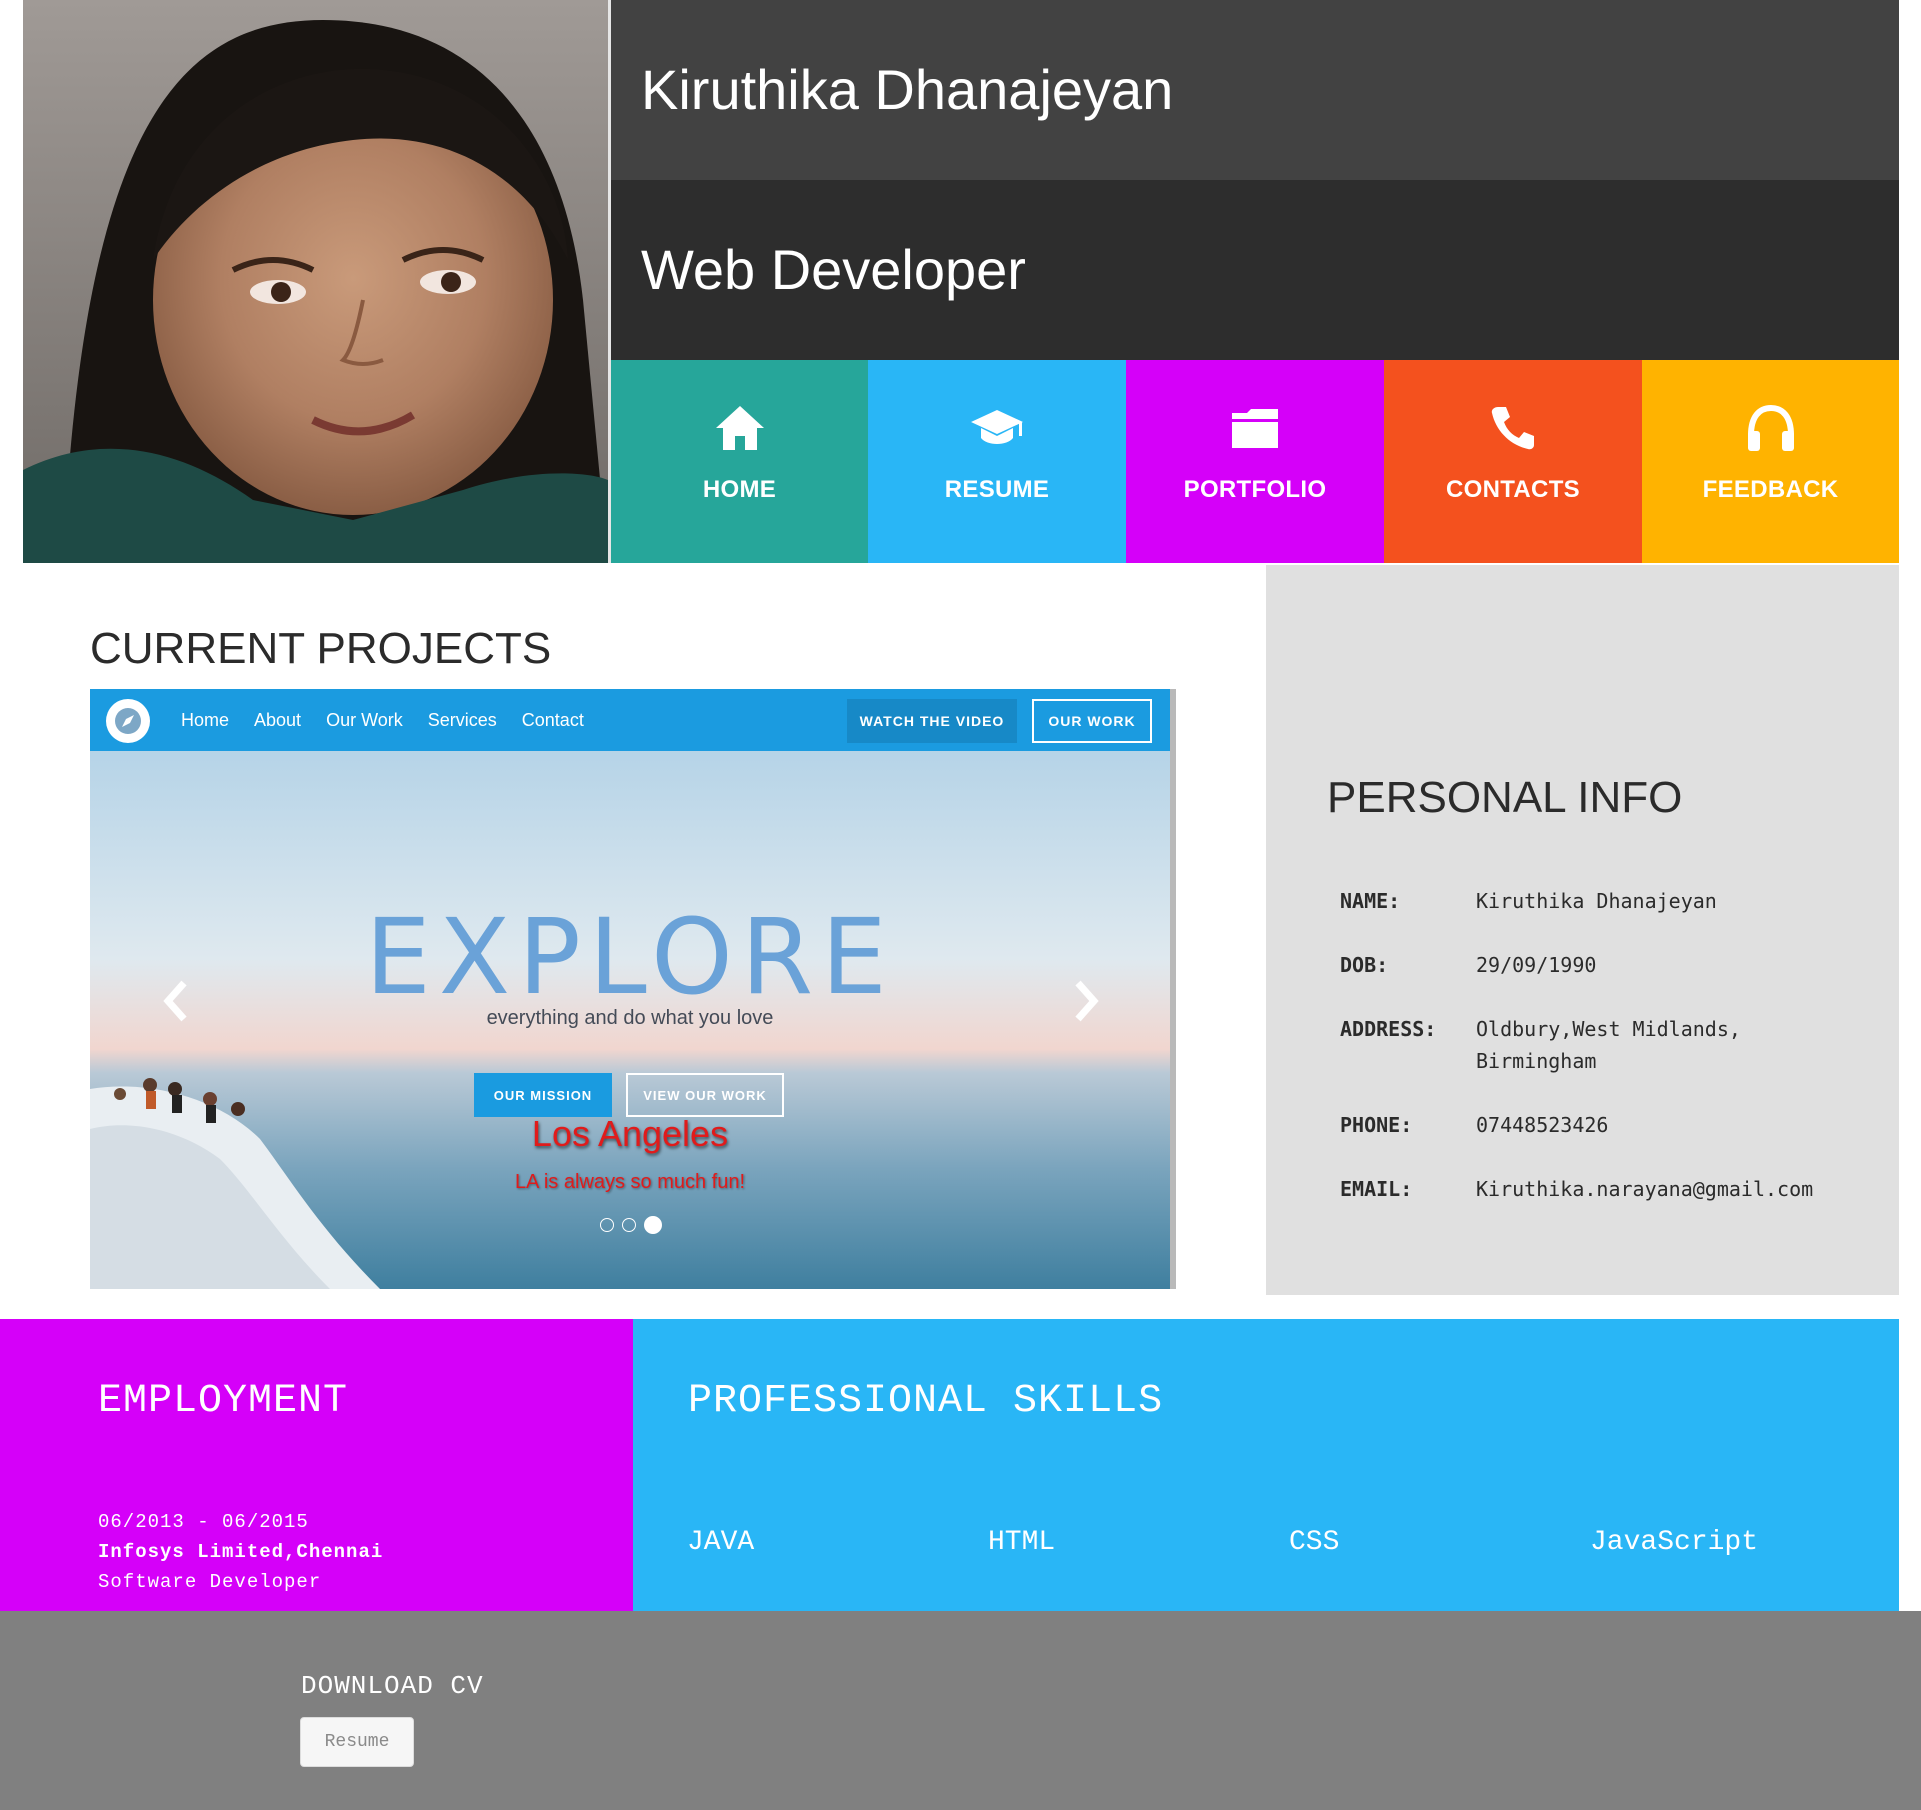 The image size is (1921, 1810). I want to click on carousel-caption-title: Los Angeles, so click(630, 1133).